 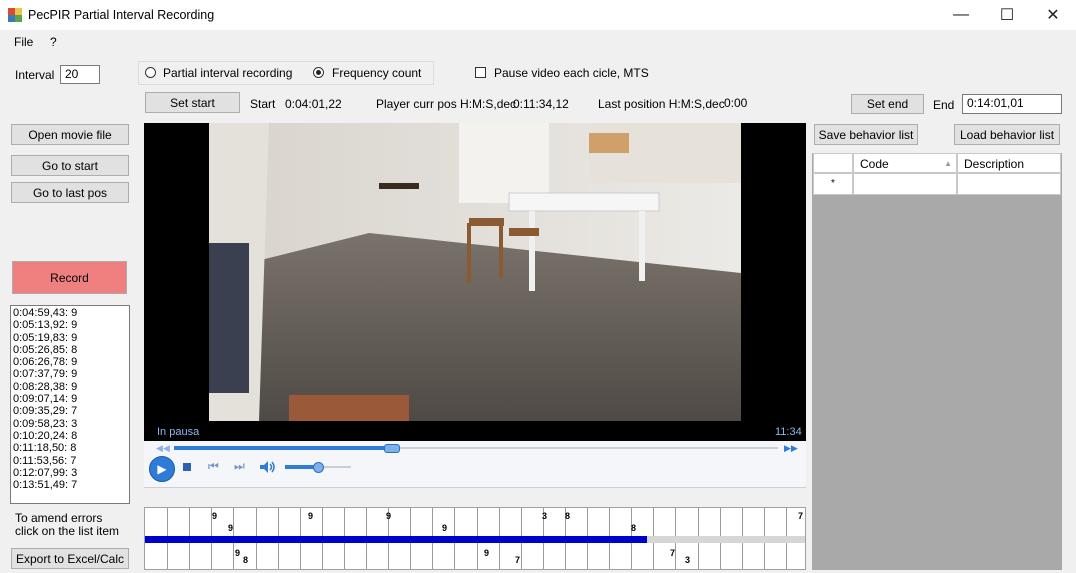 What do you see at coordinates (866, 134) in the screenshot?
I see `save-behavior-button: Save behavior list` at bounding box center [866, 134].